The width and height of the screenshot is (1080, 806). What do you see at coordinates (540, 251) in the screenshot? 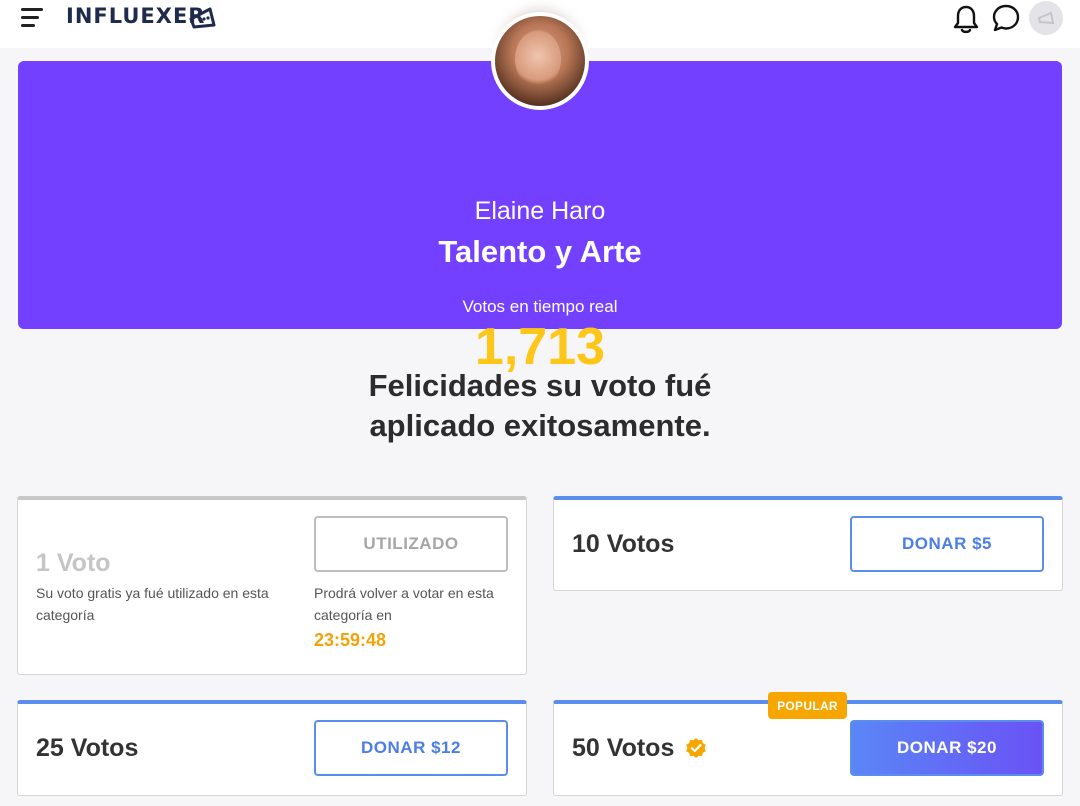
I see `category-title: Talento y Arte` at bounding box center [540, 251].